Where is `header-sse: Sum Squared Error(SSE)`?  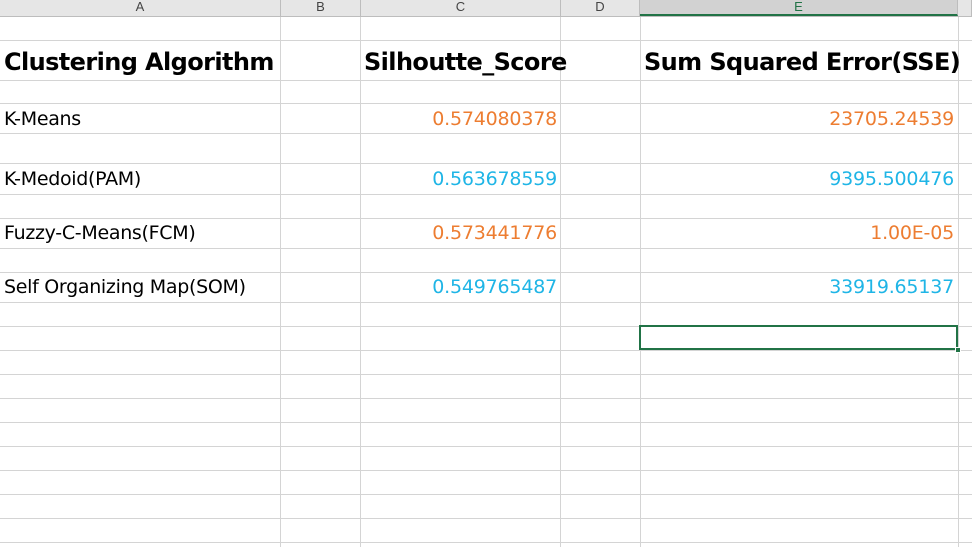
header-sse: Sum Squared Error(SSE) is located at coordinates (800, 62).